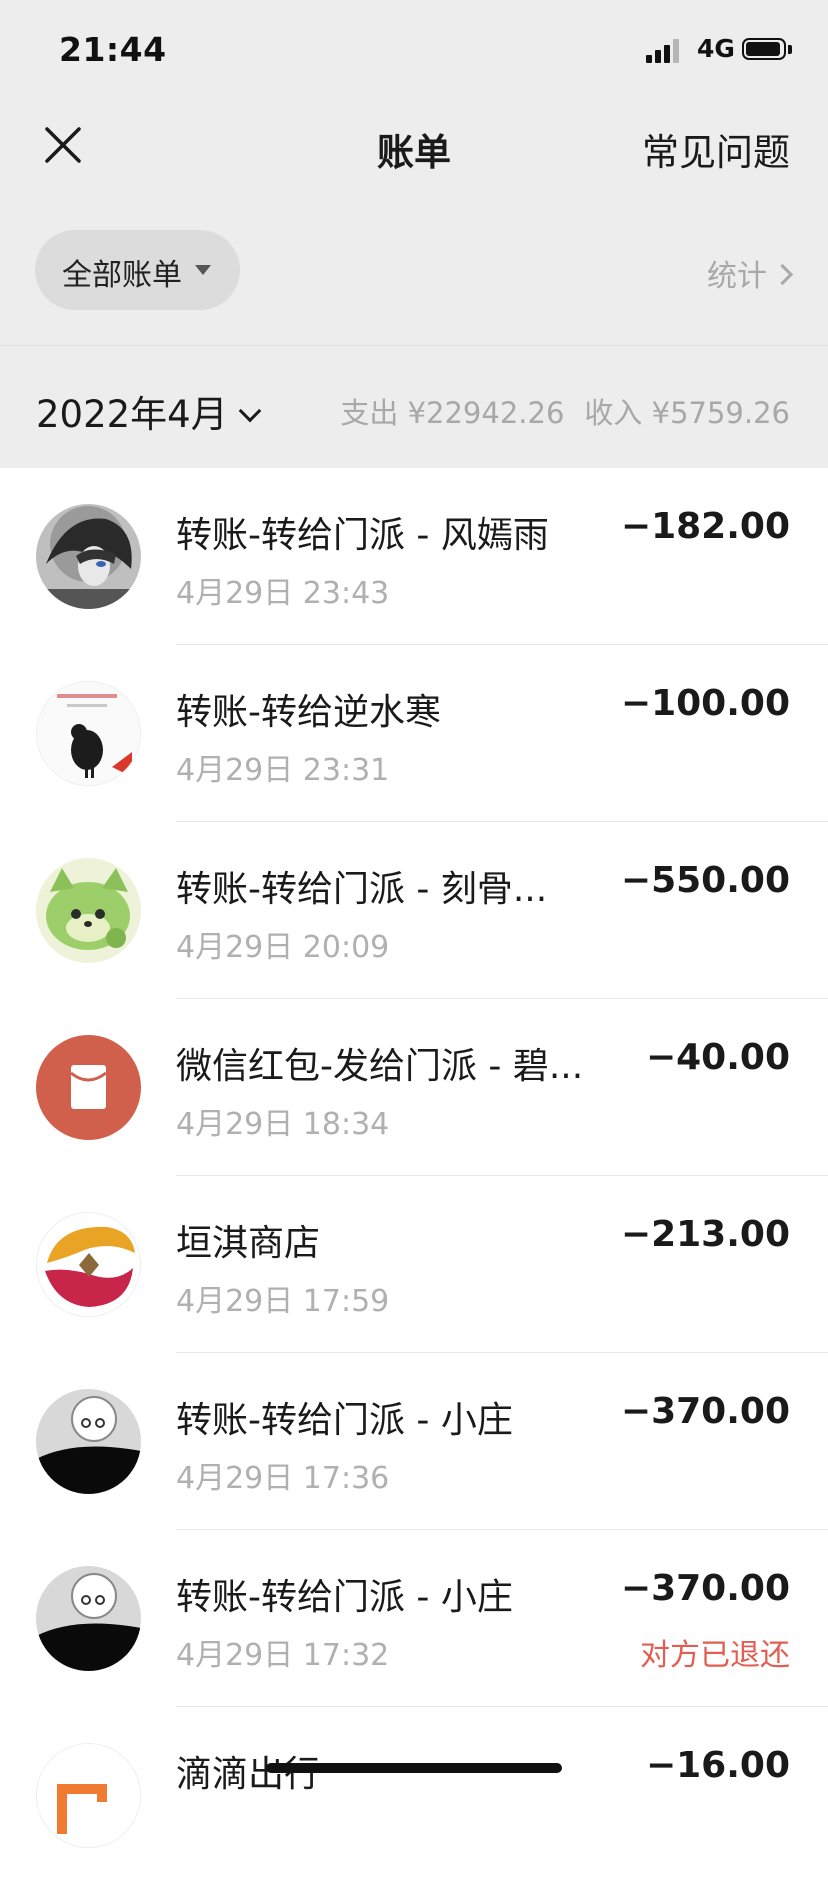 The image size is (828, 1884). Describe the element at coordinates (715, 1655) in the screenshot. I see `refund-note: 对方已退还` at that location.